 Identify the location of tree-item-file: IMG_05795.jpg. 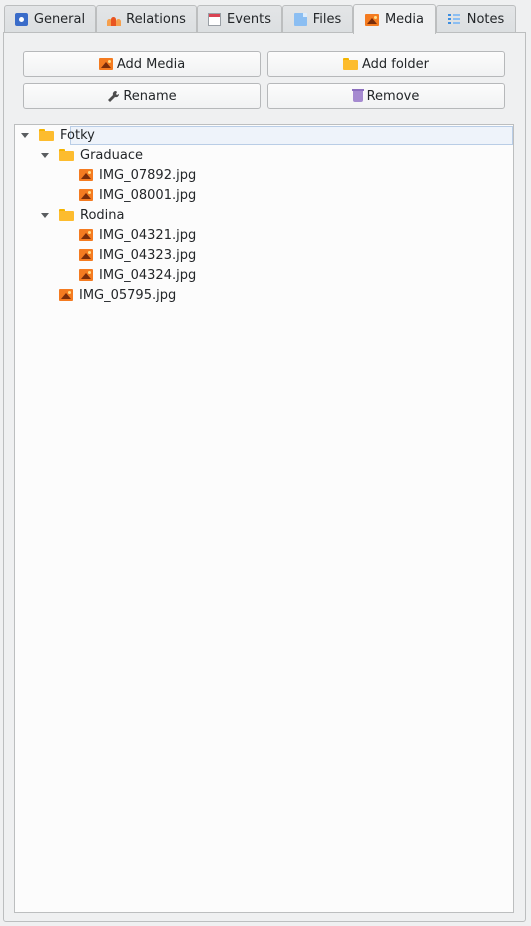
(117, 295).